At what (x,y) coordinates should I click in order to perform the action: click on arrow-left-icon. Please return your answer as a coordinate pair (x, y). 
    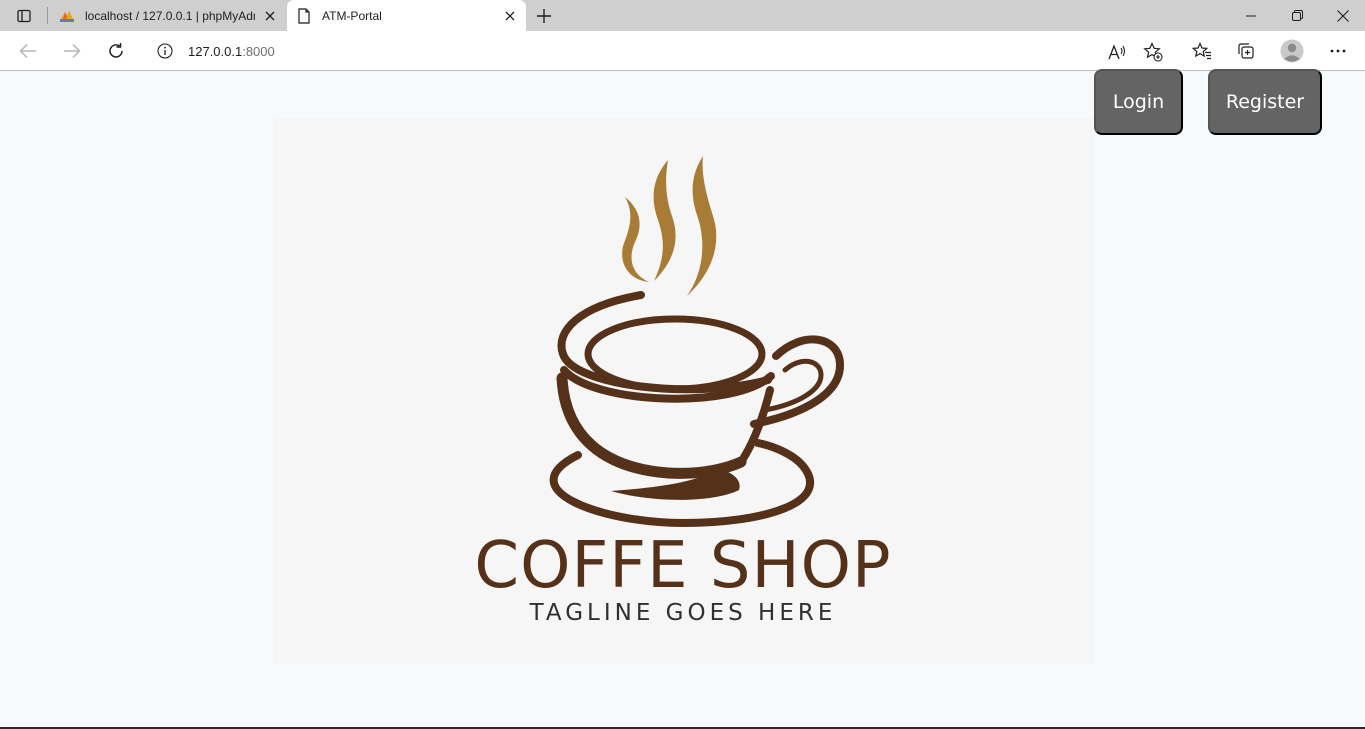
    Looking at the image, I should click on (27, 51).